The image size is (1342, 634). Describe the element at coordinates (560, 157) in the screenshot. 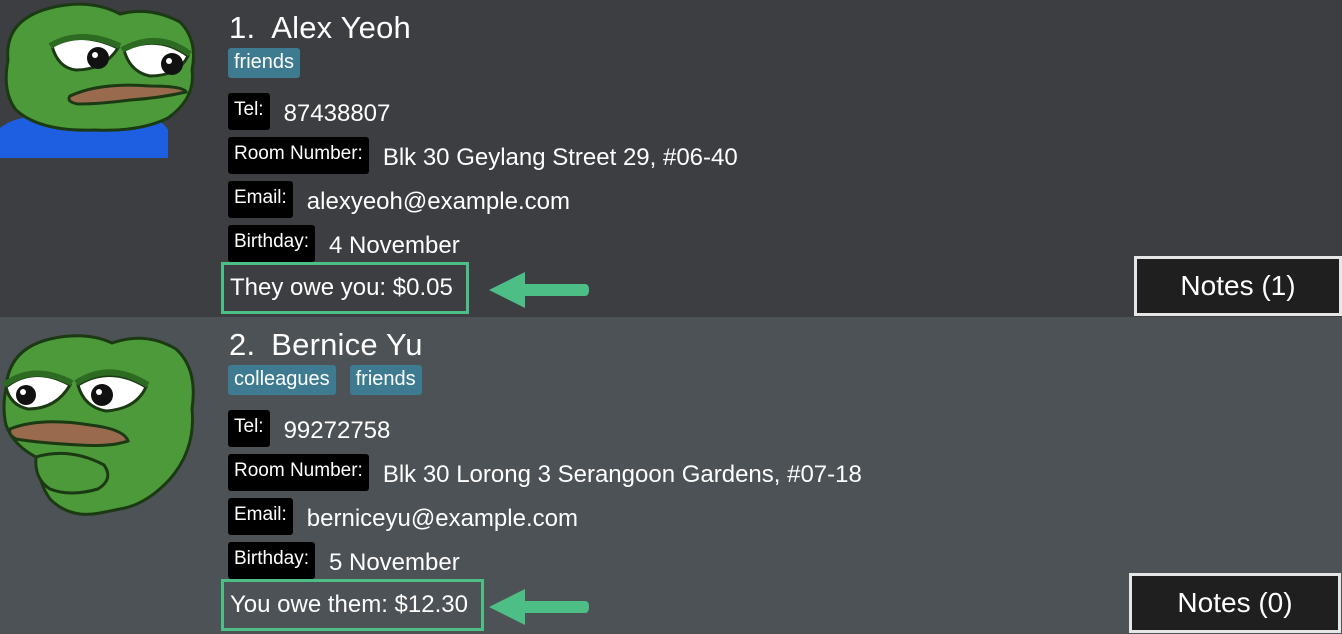

I see `room-value: Blk 30 Geylang Street 29, #06-40` at that location.